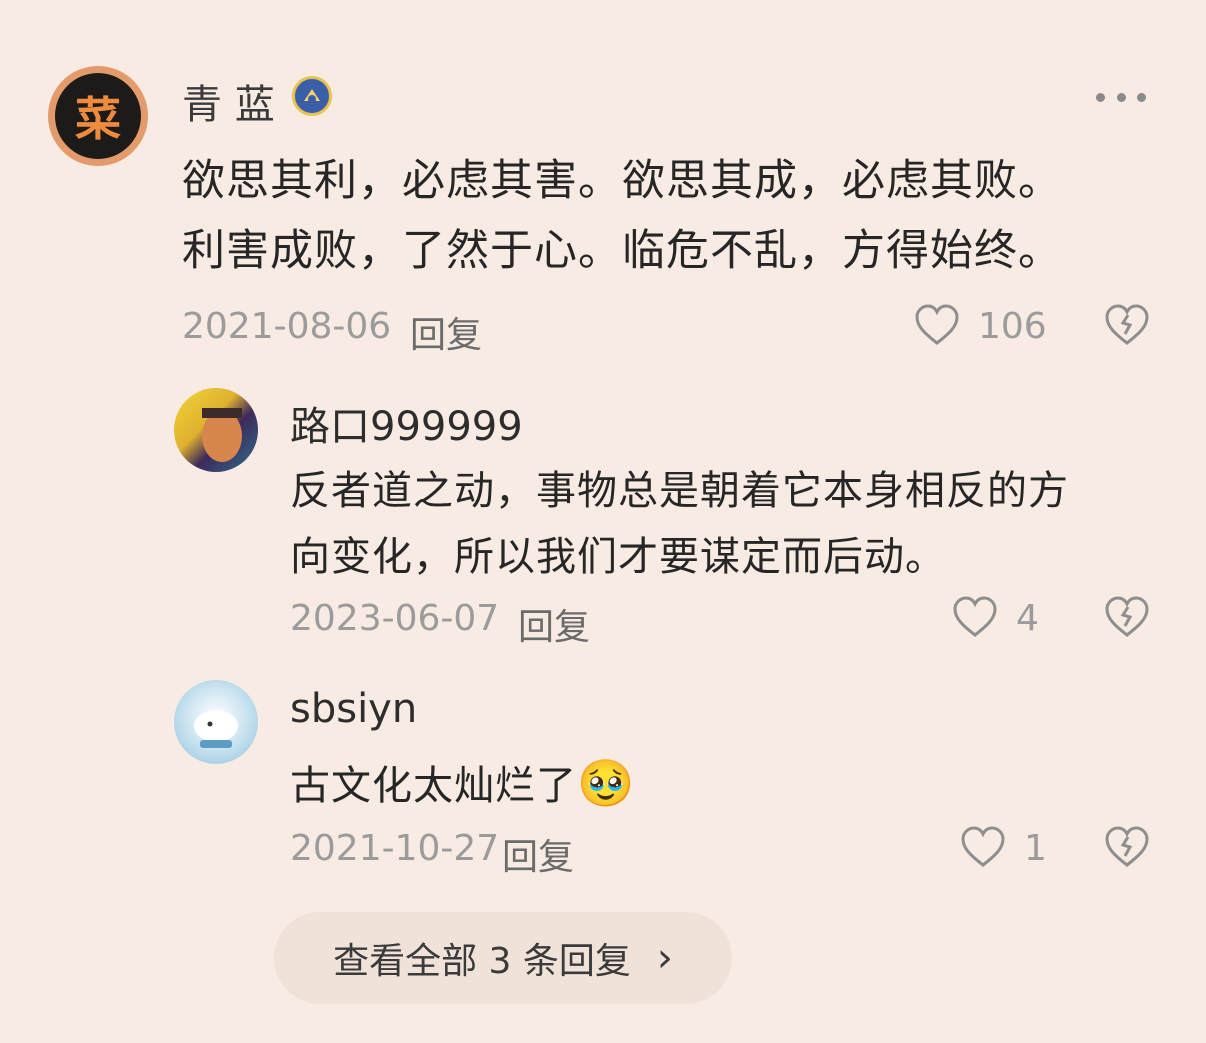 The width and height of the screenshot is (1206, 1043). I want to click on view-all-label: 查看全部 3 条回复, so click(482, 961).